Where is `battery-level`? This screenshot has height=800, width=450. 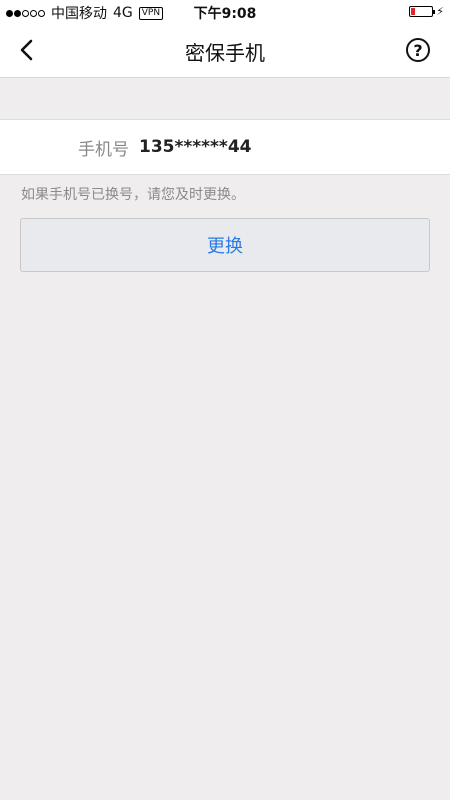 battery-level is located at coordinates (413, 11).